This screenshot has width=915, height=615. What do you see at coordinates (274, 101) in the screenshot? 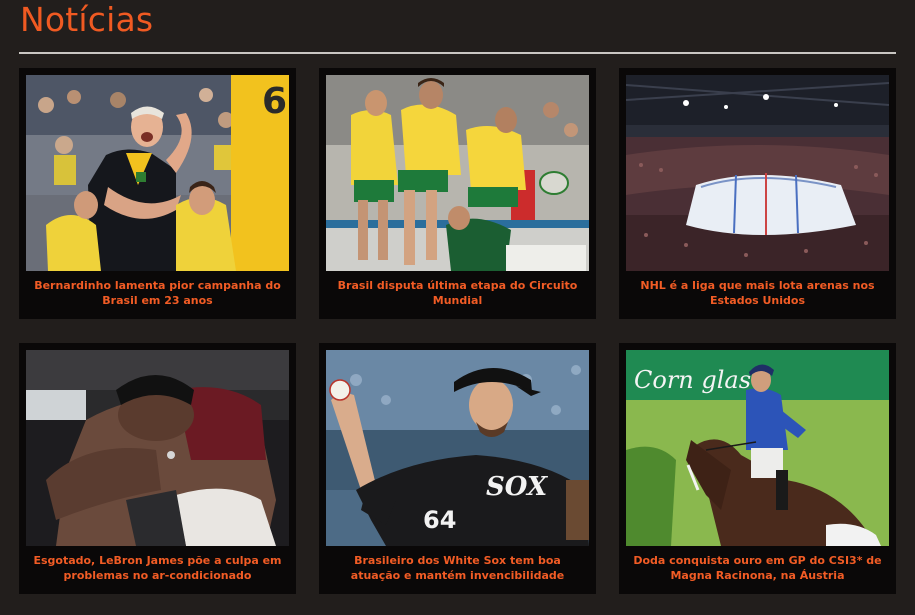
I see `svg-text: 6` at bounding box center [274, 101].